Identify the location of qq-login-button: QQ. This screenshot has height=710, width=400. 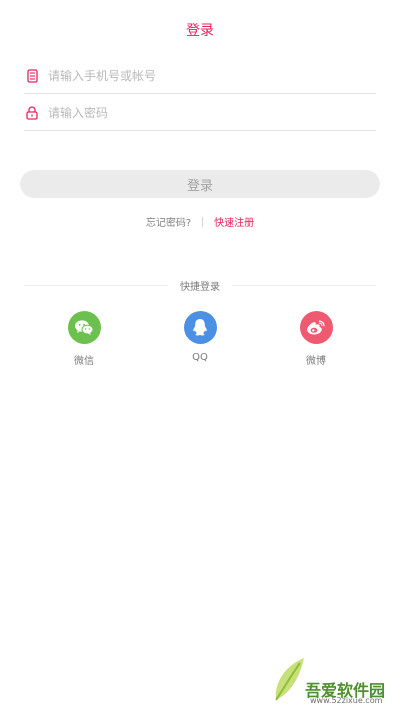
(200, 337).